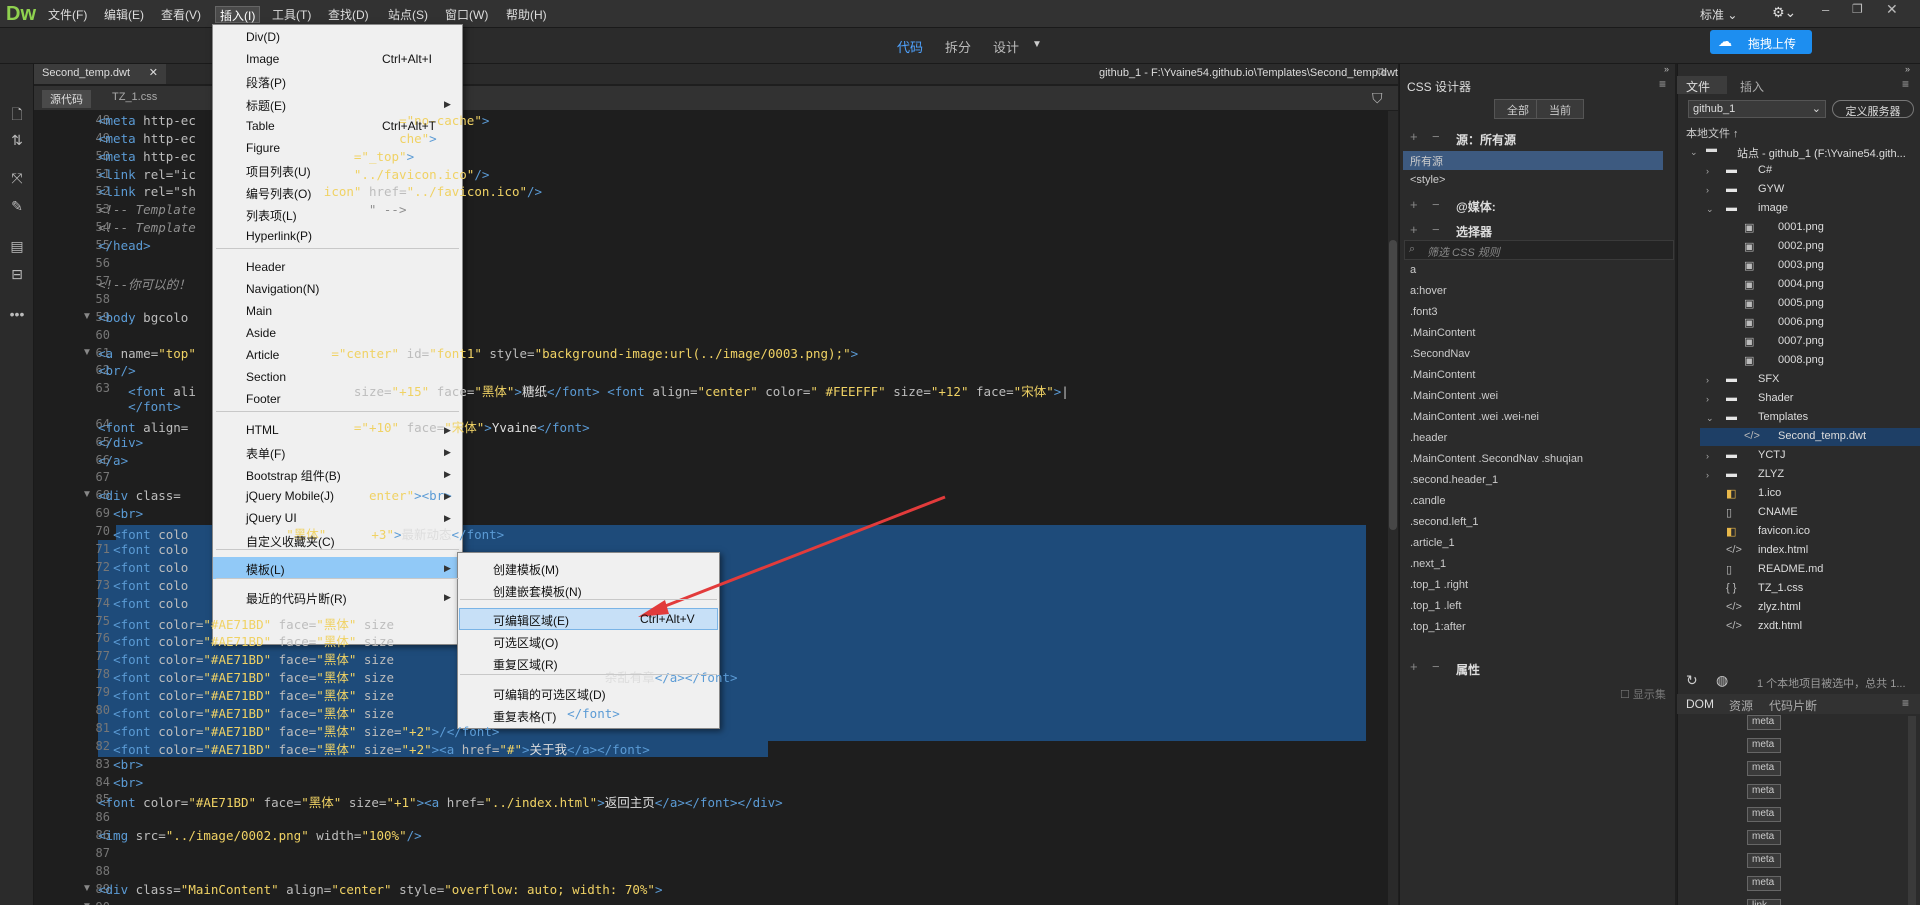 The height and width of the screenshot is (905, 1920). Describe the element at coordinates (279, 236) in the screenshot. I see `menu-item-hyperlink-p-: Hyperlink(P)` at that location.